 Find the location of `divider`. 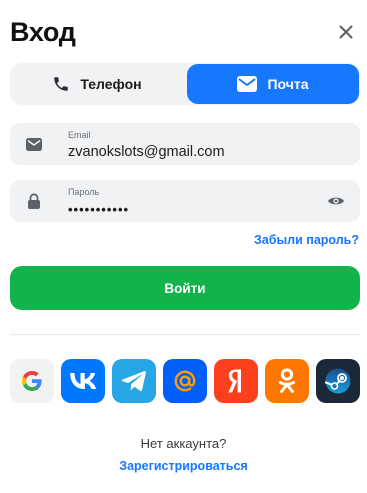

divider is located at coordinates (185, 334).